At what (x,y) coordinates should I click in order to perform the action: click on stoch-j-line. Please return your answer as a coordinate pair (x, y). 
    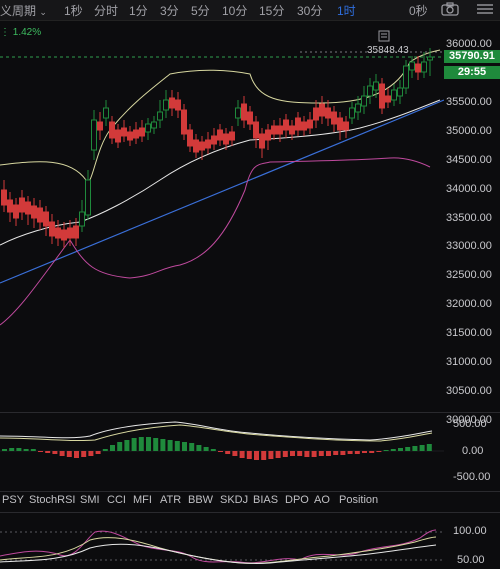
    Looking at the image, I should click on (218, 553).